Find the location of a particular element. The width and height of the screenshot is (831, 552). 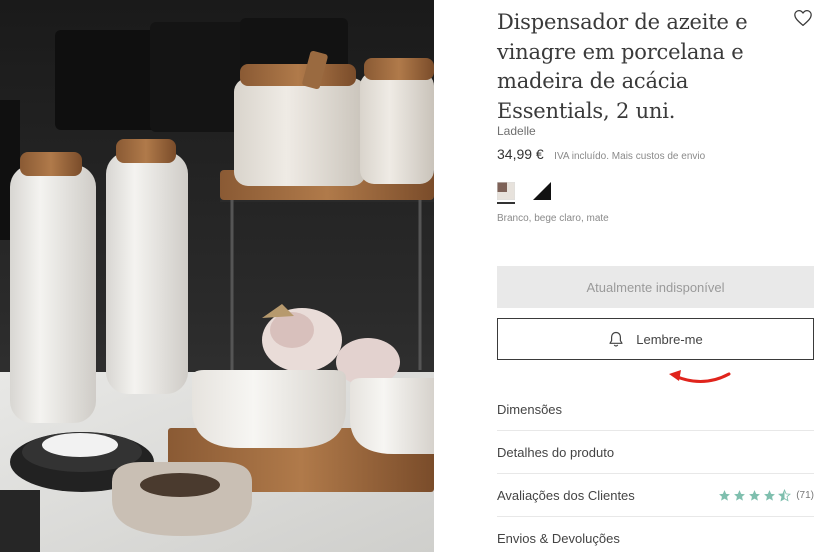

bell-icon is located at coordinates (616, 339).